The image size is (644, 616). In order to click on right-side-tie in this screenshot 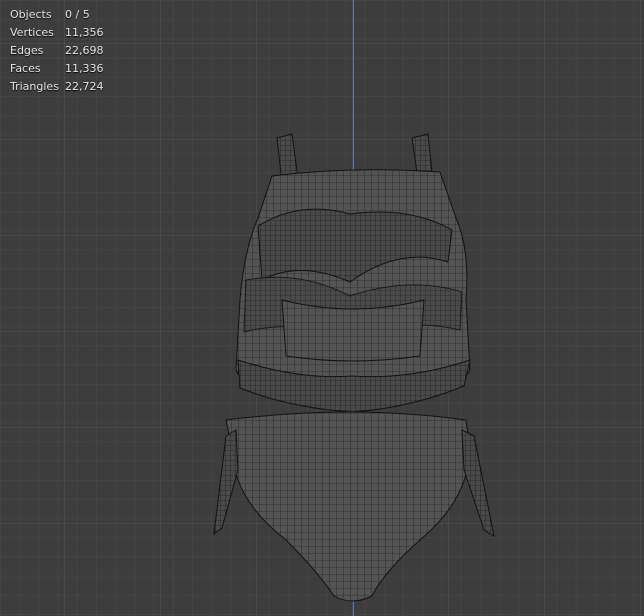, I will do `click(478, 483)`.